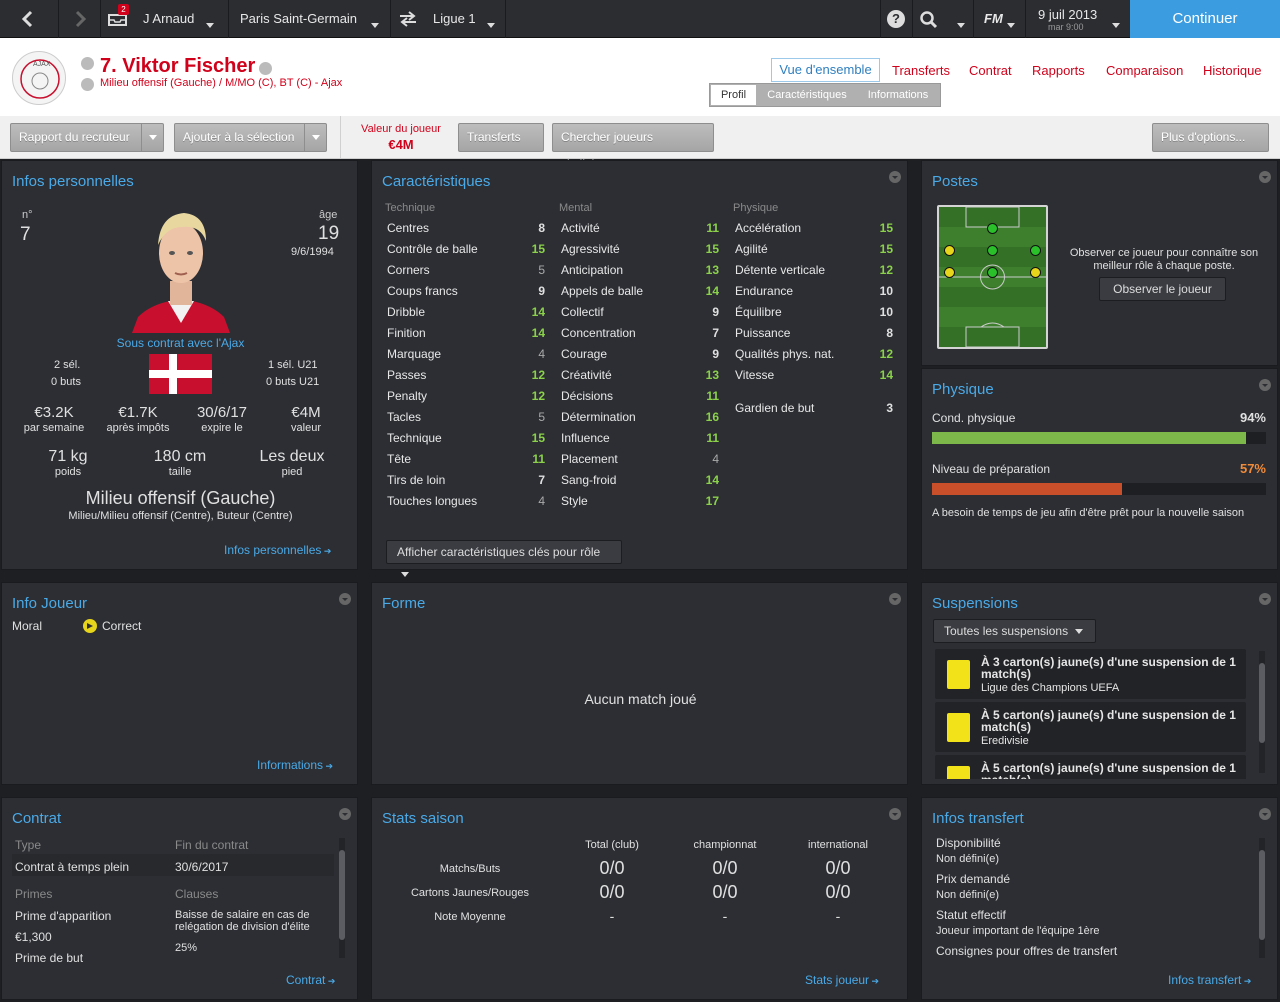 Image resolution: width=1280 pixels, height=1002 pixels. I want to click on position-mc, so click(992, 272).